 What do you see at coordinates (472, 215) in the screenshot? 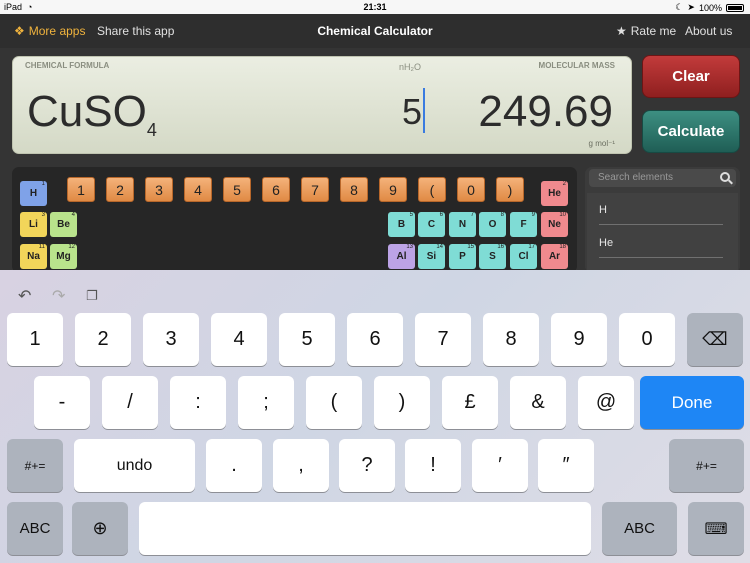
I see `atomic-number: 7` at bounding box center [472, 215].